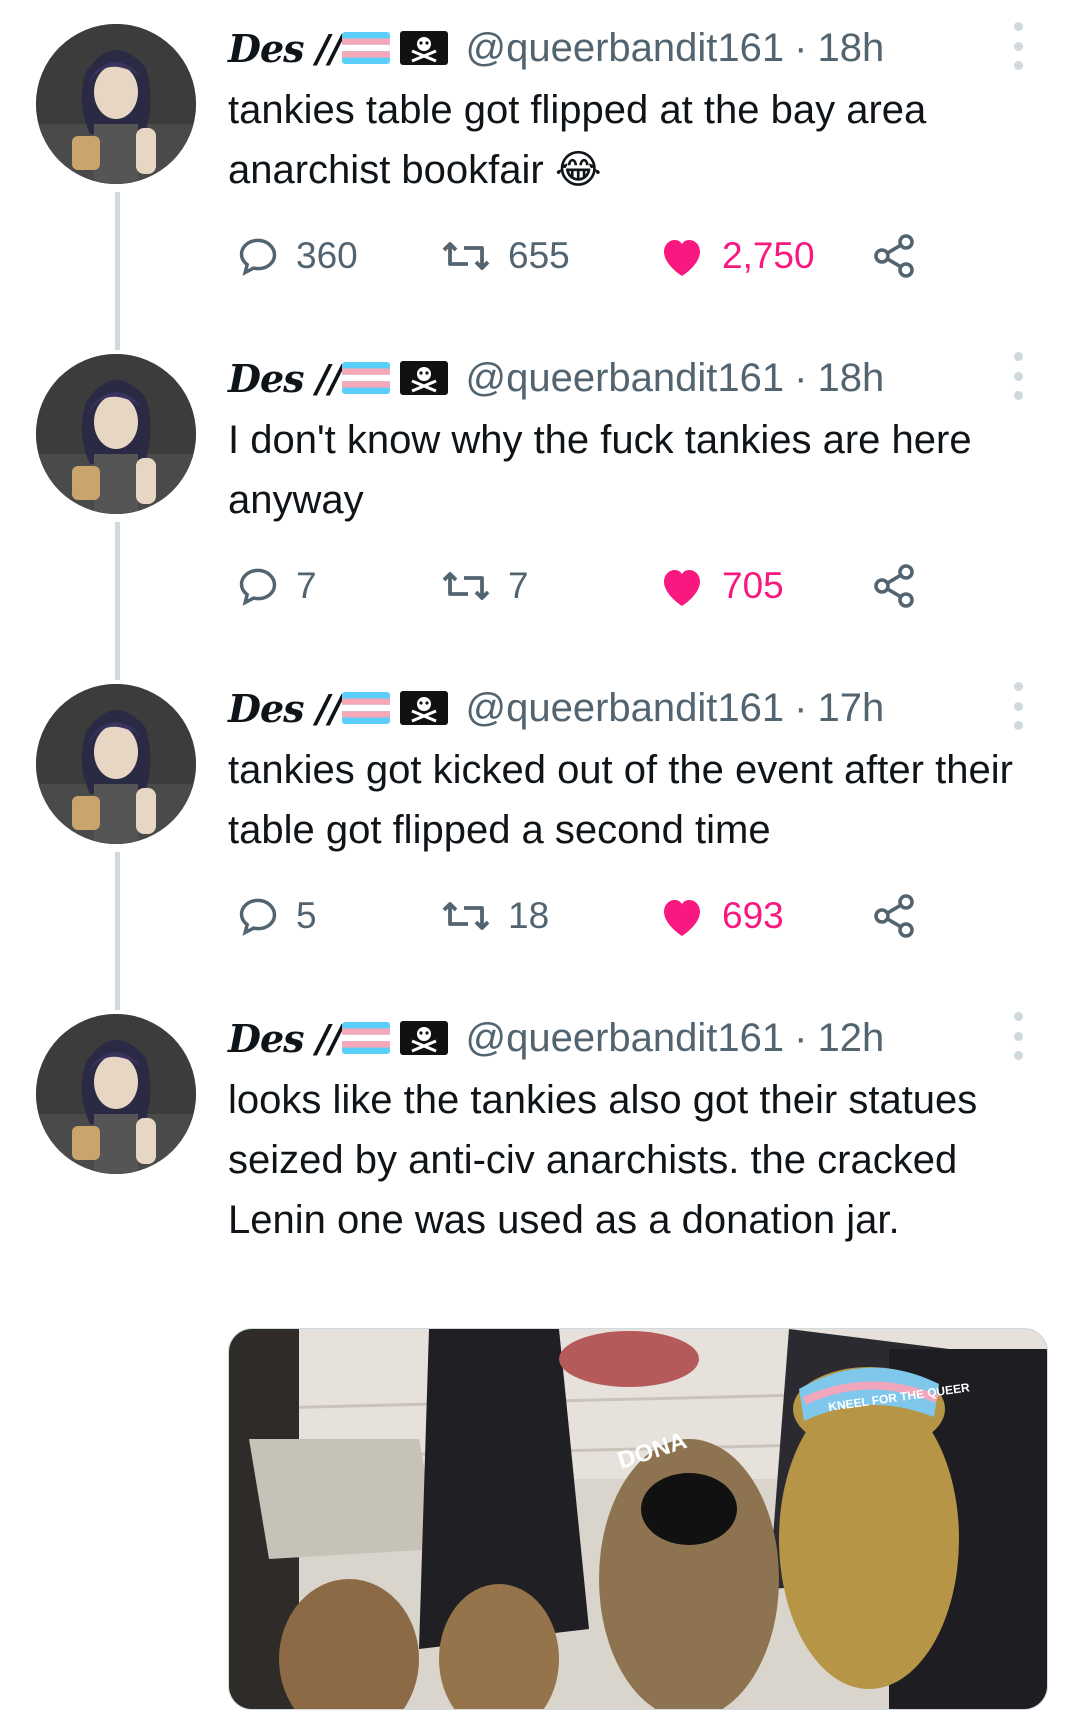 This screenshot has width=1080, height=1710. What do you see at coordinates (327, 255) in the screenshot?
I see `reply-count: 360` at bounding box center [327, 255].